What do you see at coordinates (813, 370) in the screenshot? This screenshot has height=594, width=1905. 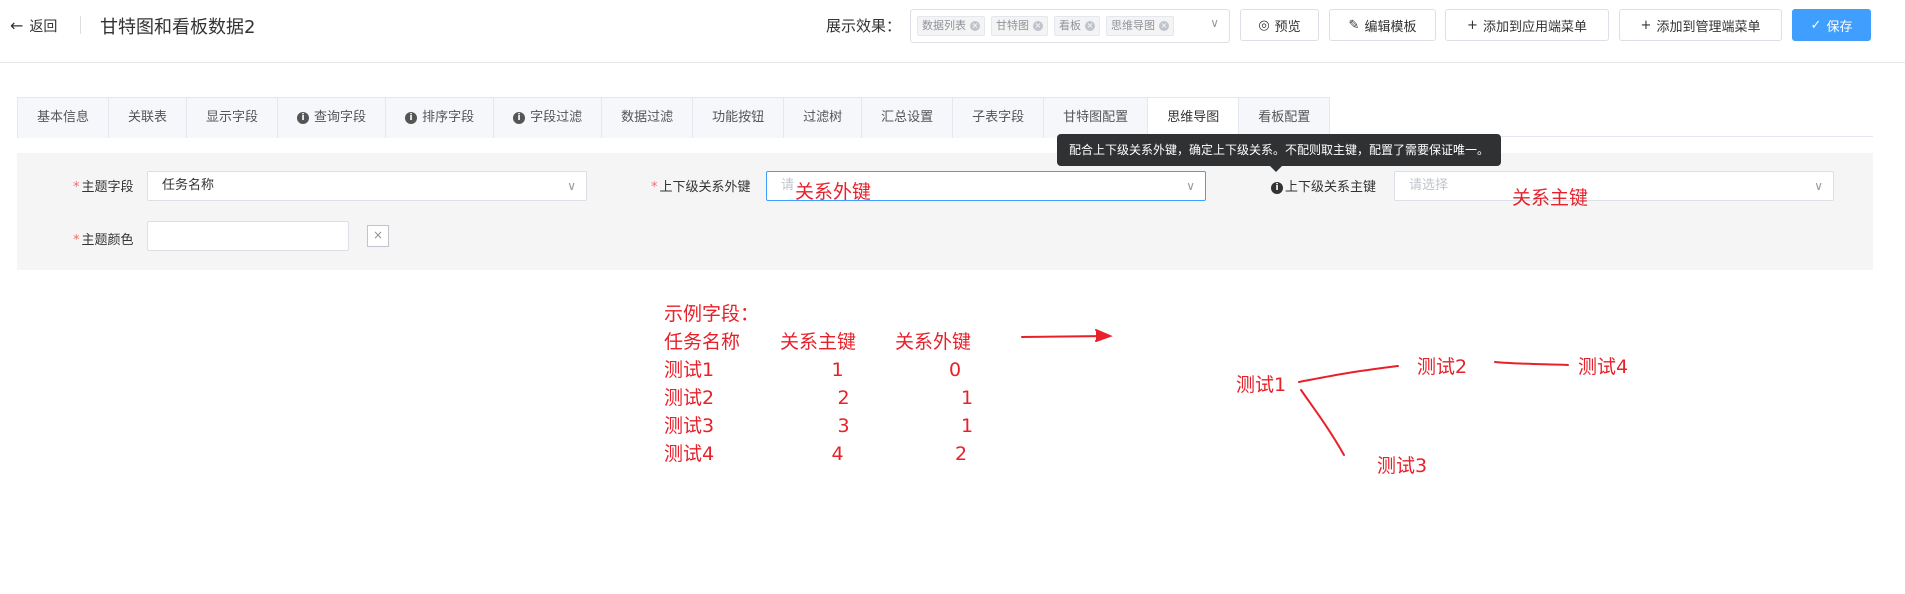 I see `example-row: 测试1 1 0` at bounding box center [813, 370].